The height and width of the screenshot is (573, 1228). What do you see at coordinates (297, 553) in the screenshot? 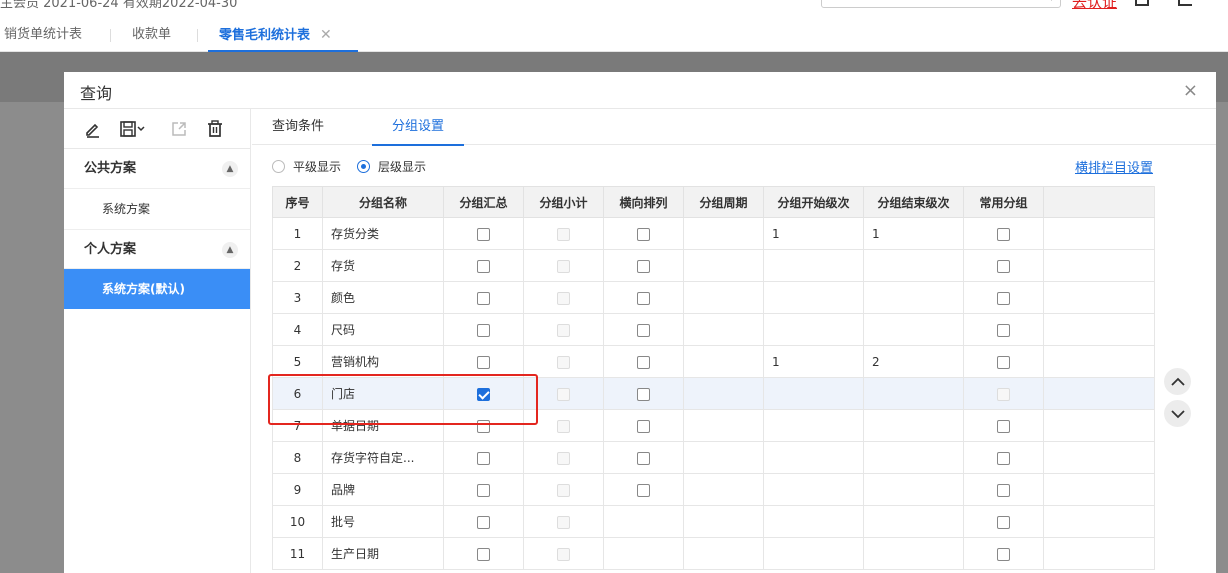
I see `table-cell: 11` at bounding box center [297, 553].